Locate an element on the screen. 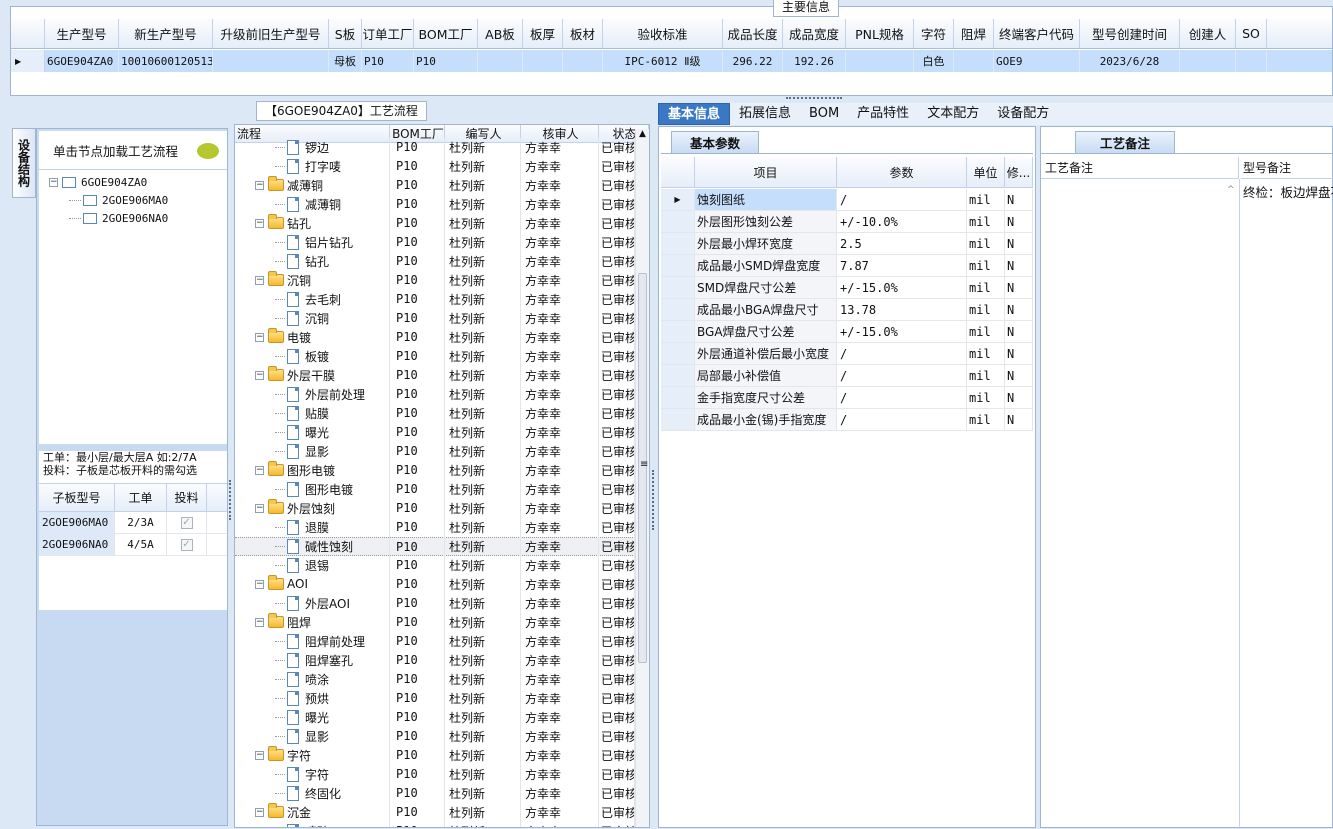 This screenshot has height=829, width=1333. params-row: 成品最小SMD焊盘宽度 7.87 mil N is located at coordinates (847, 266).